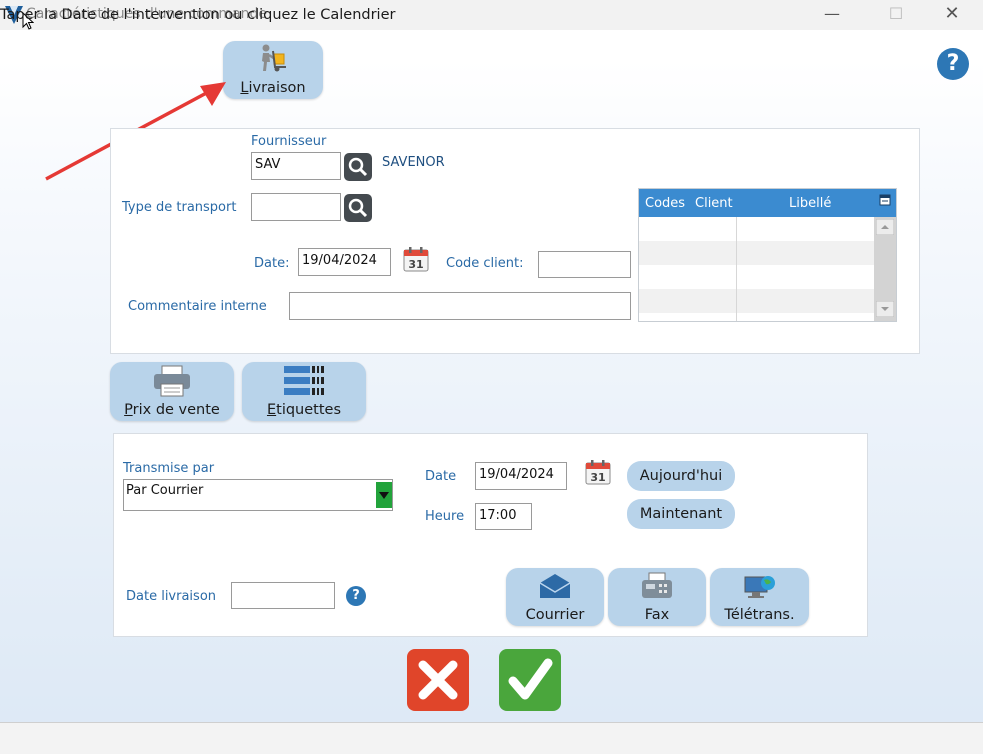 Image resolution: width=983 pixels, height=754 pixels. I want to click on x-icon, so click(438, 680).